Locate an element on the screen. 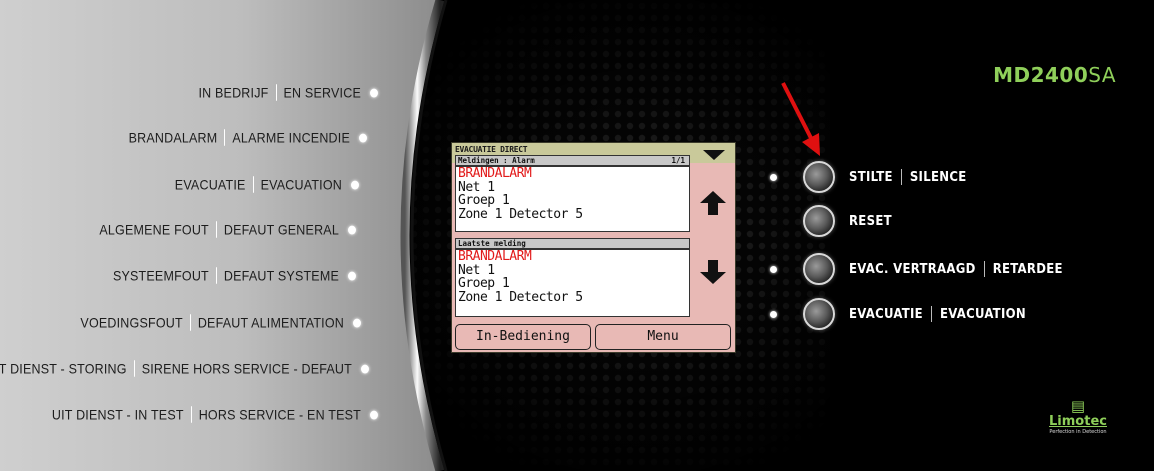 Image resolution: width=1154 pixels, height=471 pixels. led-label-nl: EVACUATIE is located at coordinates (210, 184).